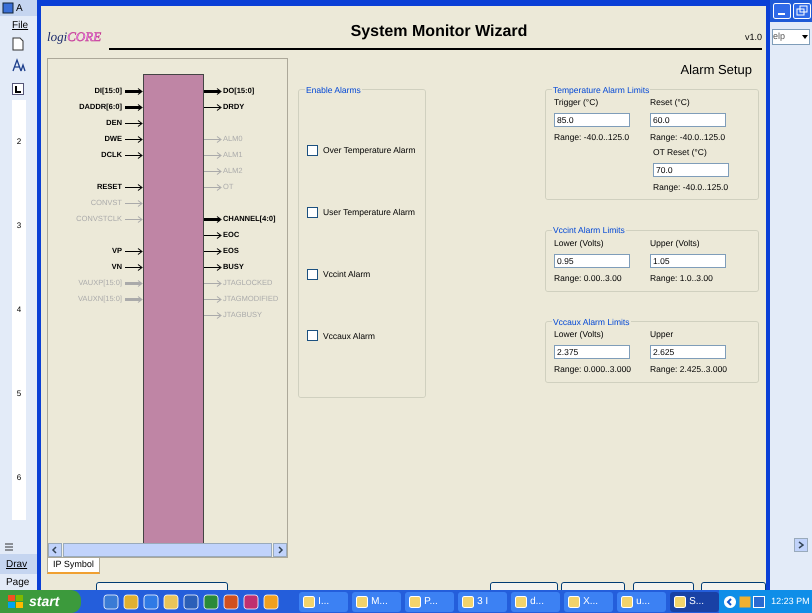  Describe the element at coordinates (790, 601) in the screenshot. I see `clock: 12:23 PM` at that location.